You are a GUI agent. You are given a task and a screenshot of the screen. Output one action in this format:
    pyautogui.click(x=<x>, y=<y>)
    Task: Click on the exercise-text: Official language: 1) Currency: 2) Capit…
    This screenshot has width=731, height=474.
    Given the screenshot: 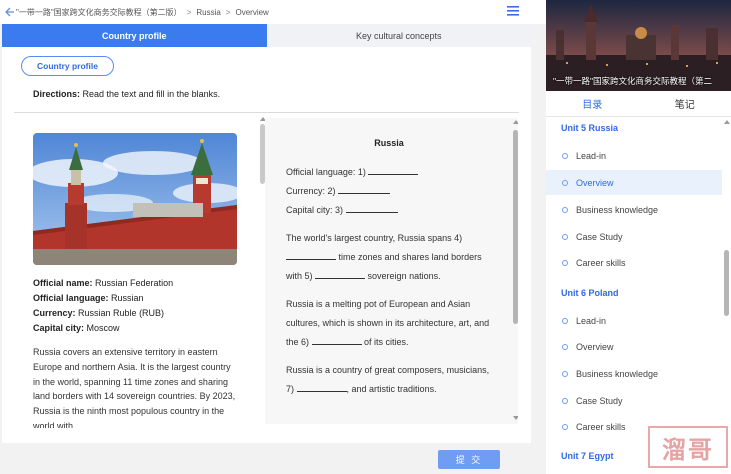 What is the action you would take?
    pyautogui.click(x=391, y=285)
    